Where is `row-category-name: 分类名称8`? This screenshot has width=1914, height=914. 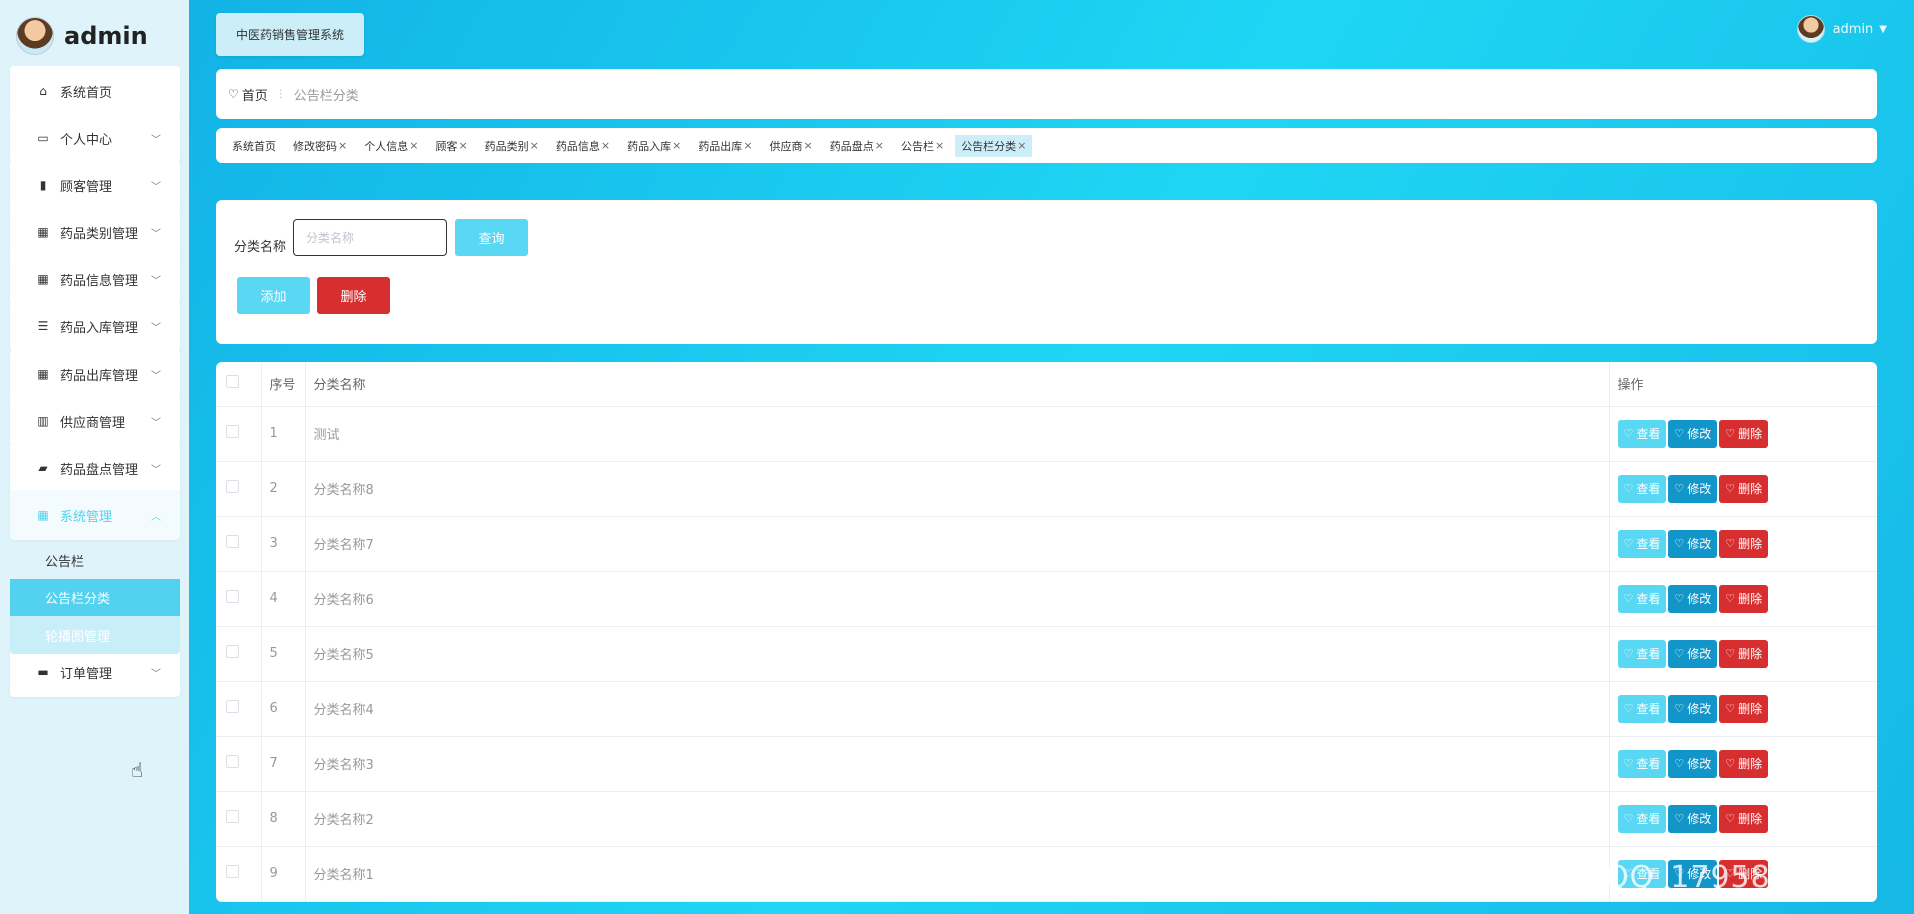
row-category-name: 分类名称8 is located at coordinates (957, 489).